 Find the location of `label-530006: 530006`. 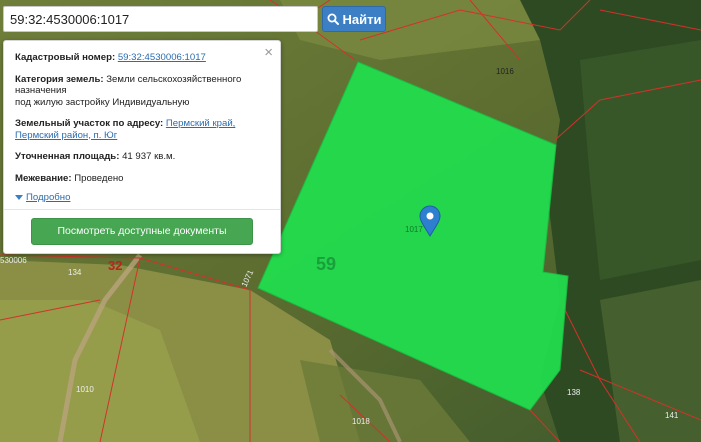

label-530006: 530006 is located at coordinates (13, 260).